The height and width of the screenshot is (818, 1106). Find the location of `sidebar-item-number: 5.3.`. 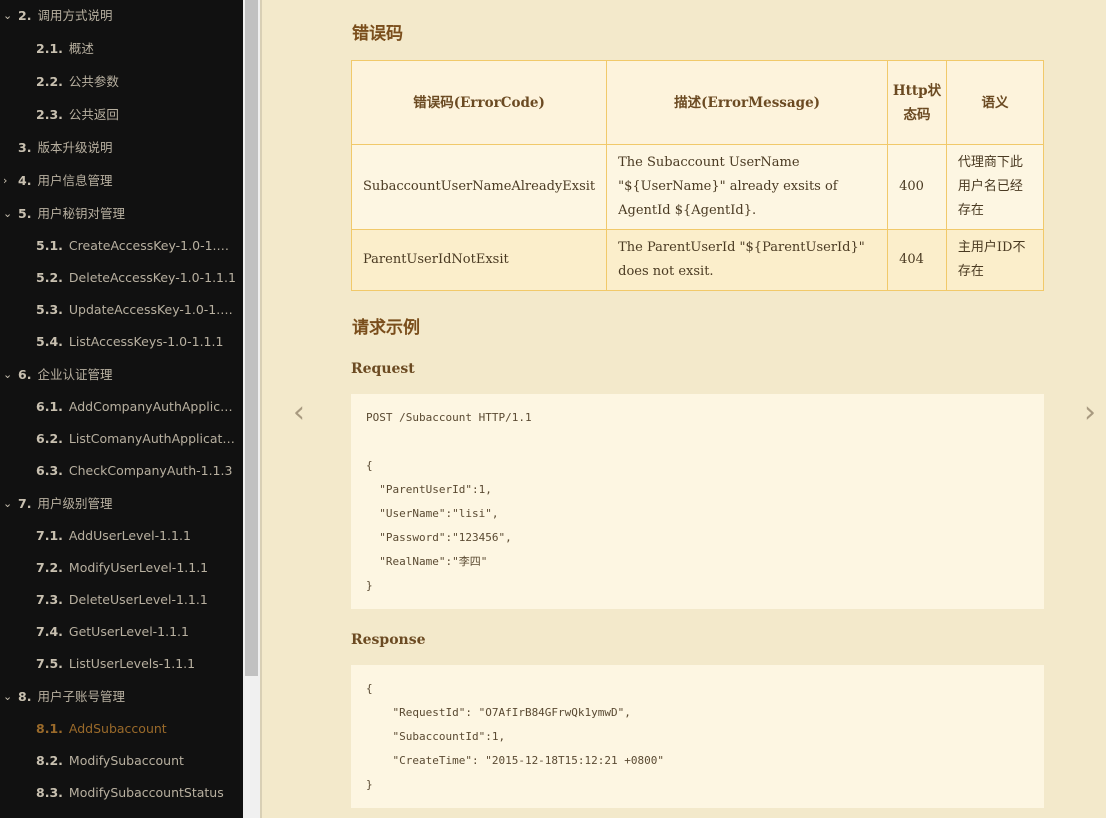

sidebar-item-number: 5.3. is located at coordinates (49, 309).